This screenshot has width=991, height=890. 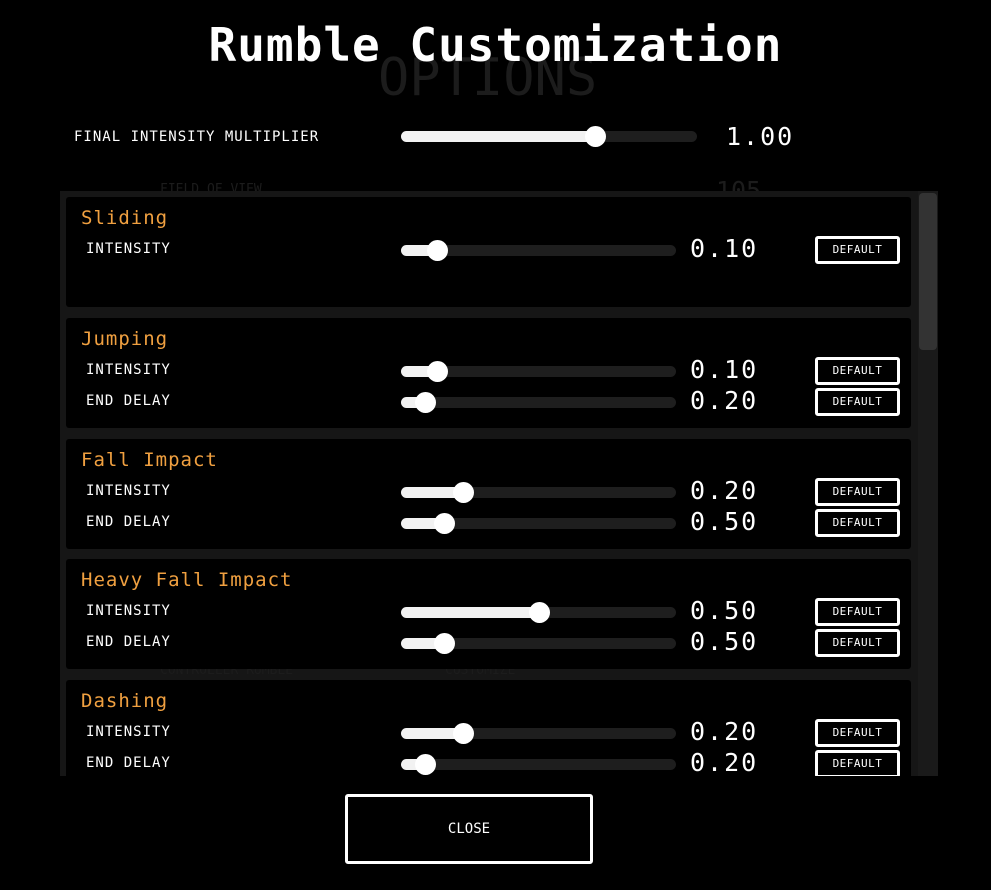 I want to click on final-intensity-slider, so click(x=549, y=136).